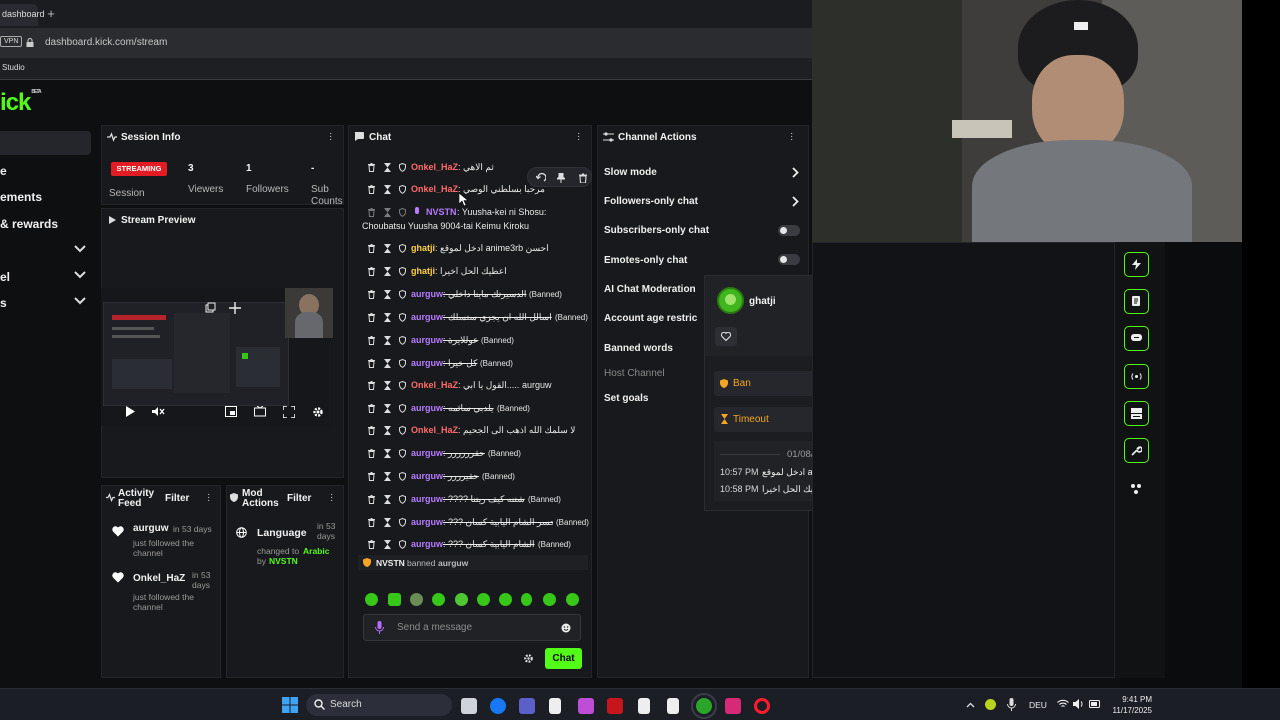  What do you see at coordinates (51, 14) in the screenshot?
I see `new-tab-button: +` at bounding box center [51, 14].